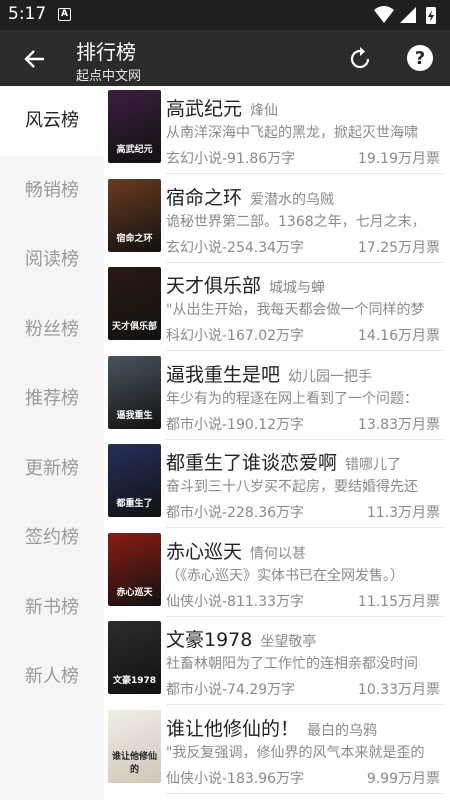 The height and width of the screenshot is (800, 450). What do you see at coordinates (225, 15) in the screenshot?
I see `status-bar: 5:17 A` at bounding box center [225, 15].